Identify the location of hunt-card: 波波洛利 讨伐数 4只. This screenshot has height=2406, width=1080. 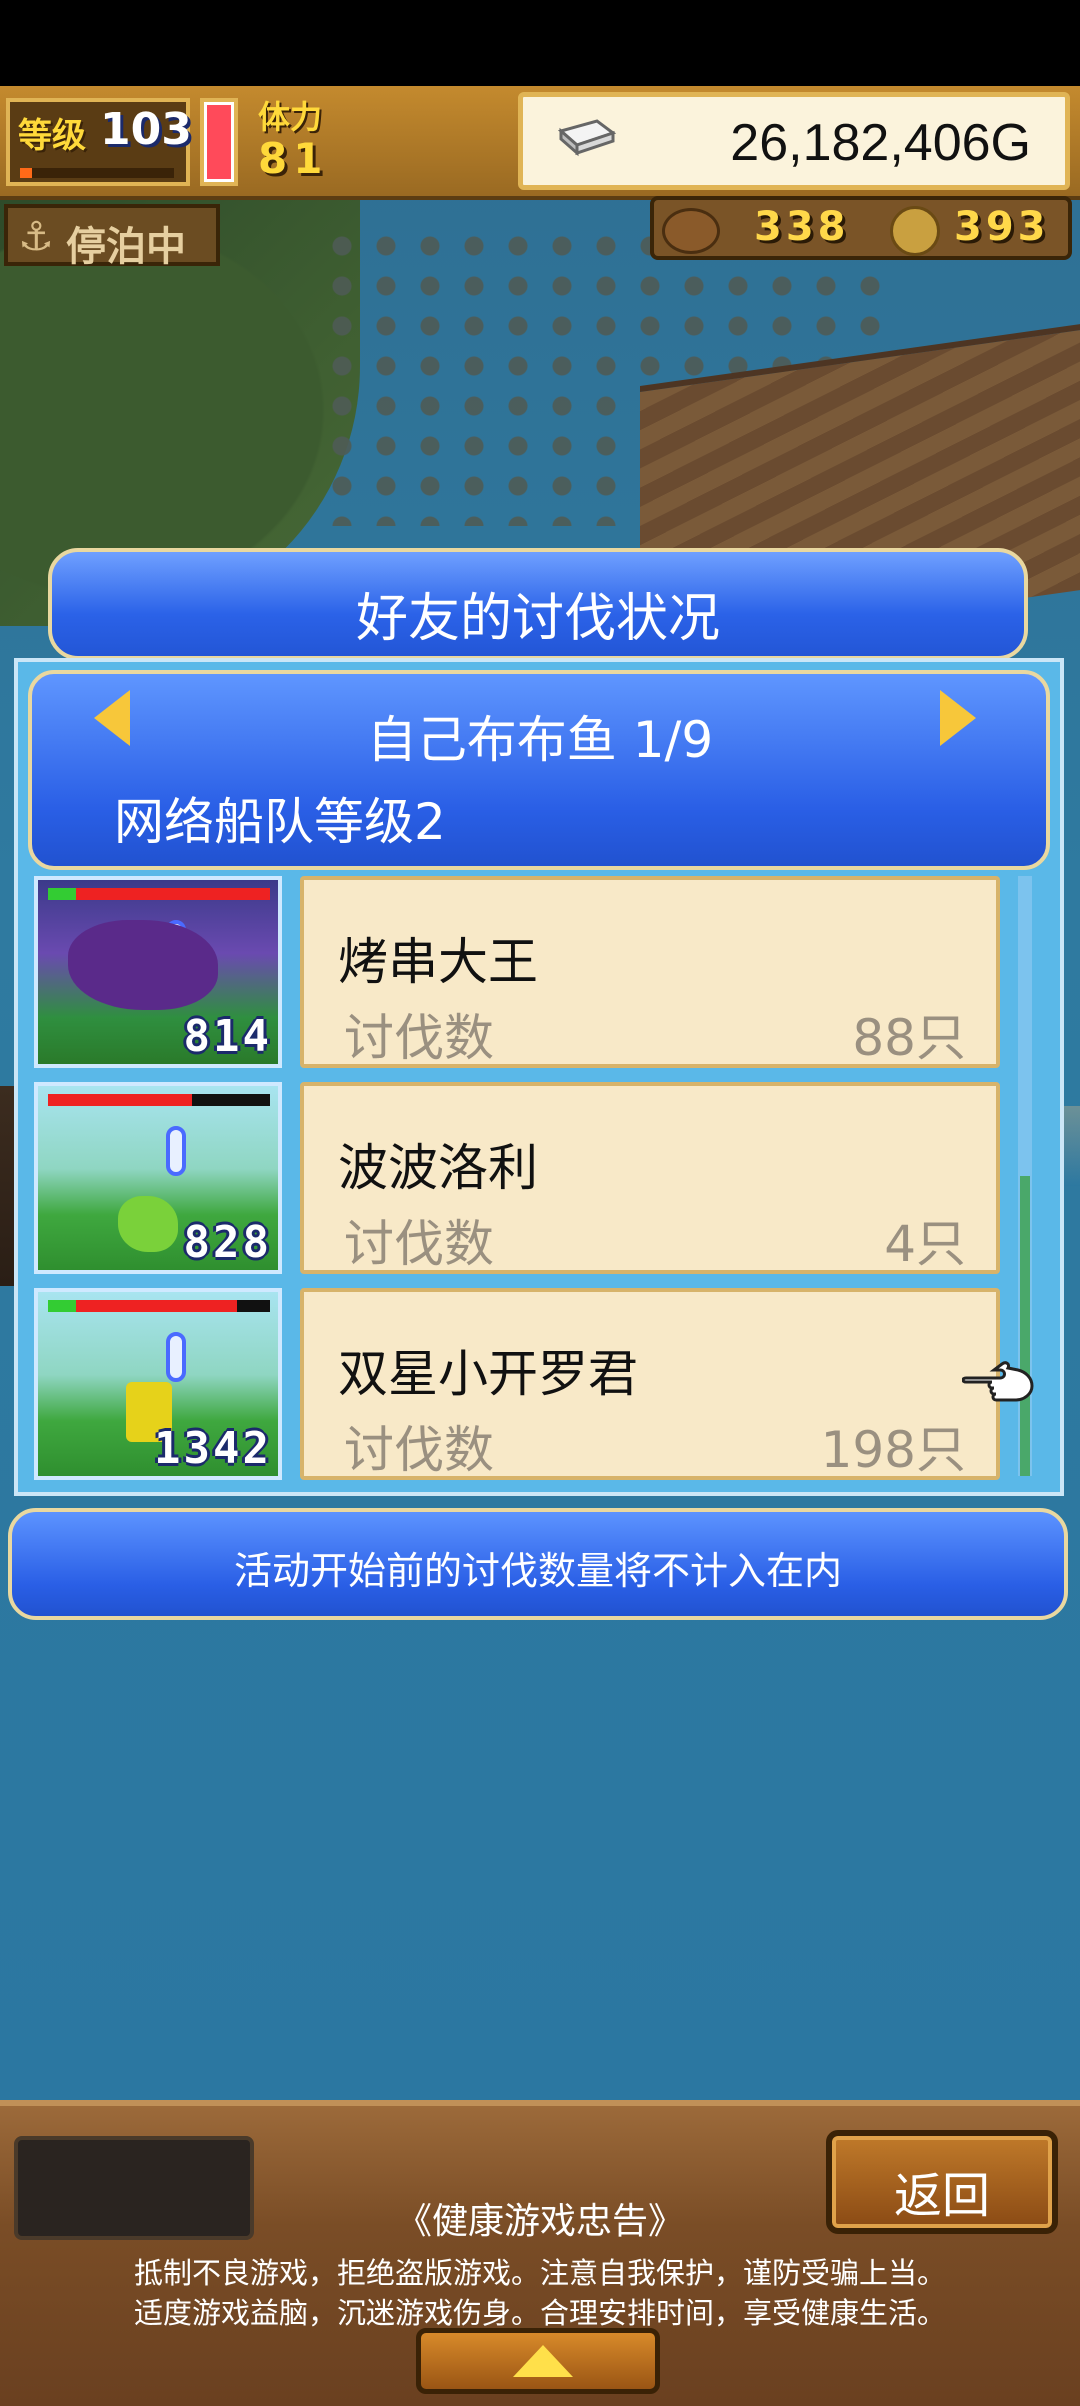
(650, 1178).